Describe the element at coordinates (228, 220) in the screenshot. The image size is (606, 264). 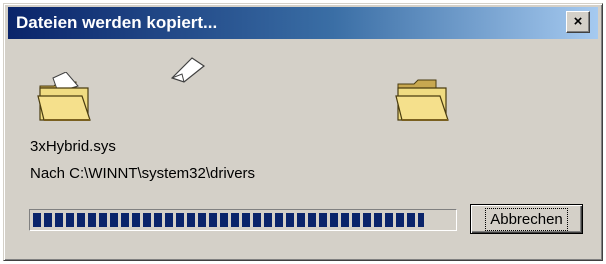
I see `progress-fill` at that location.